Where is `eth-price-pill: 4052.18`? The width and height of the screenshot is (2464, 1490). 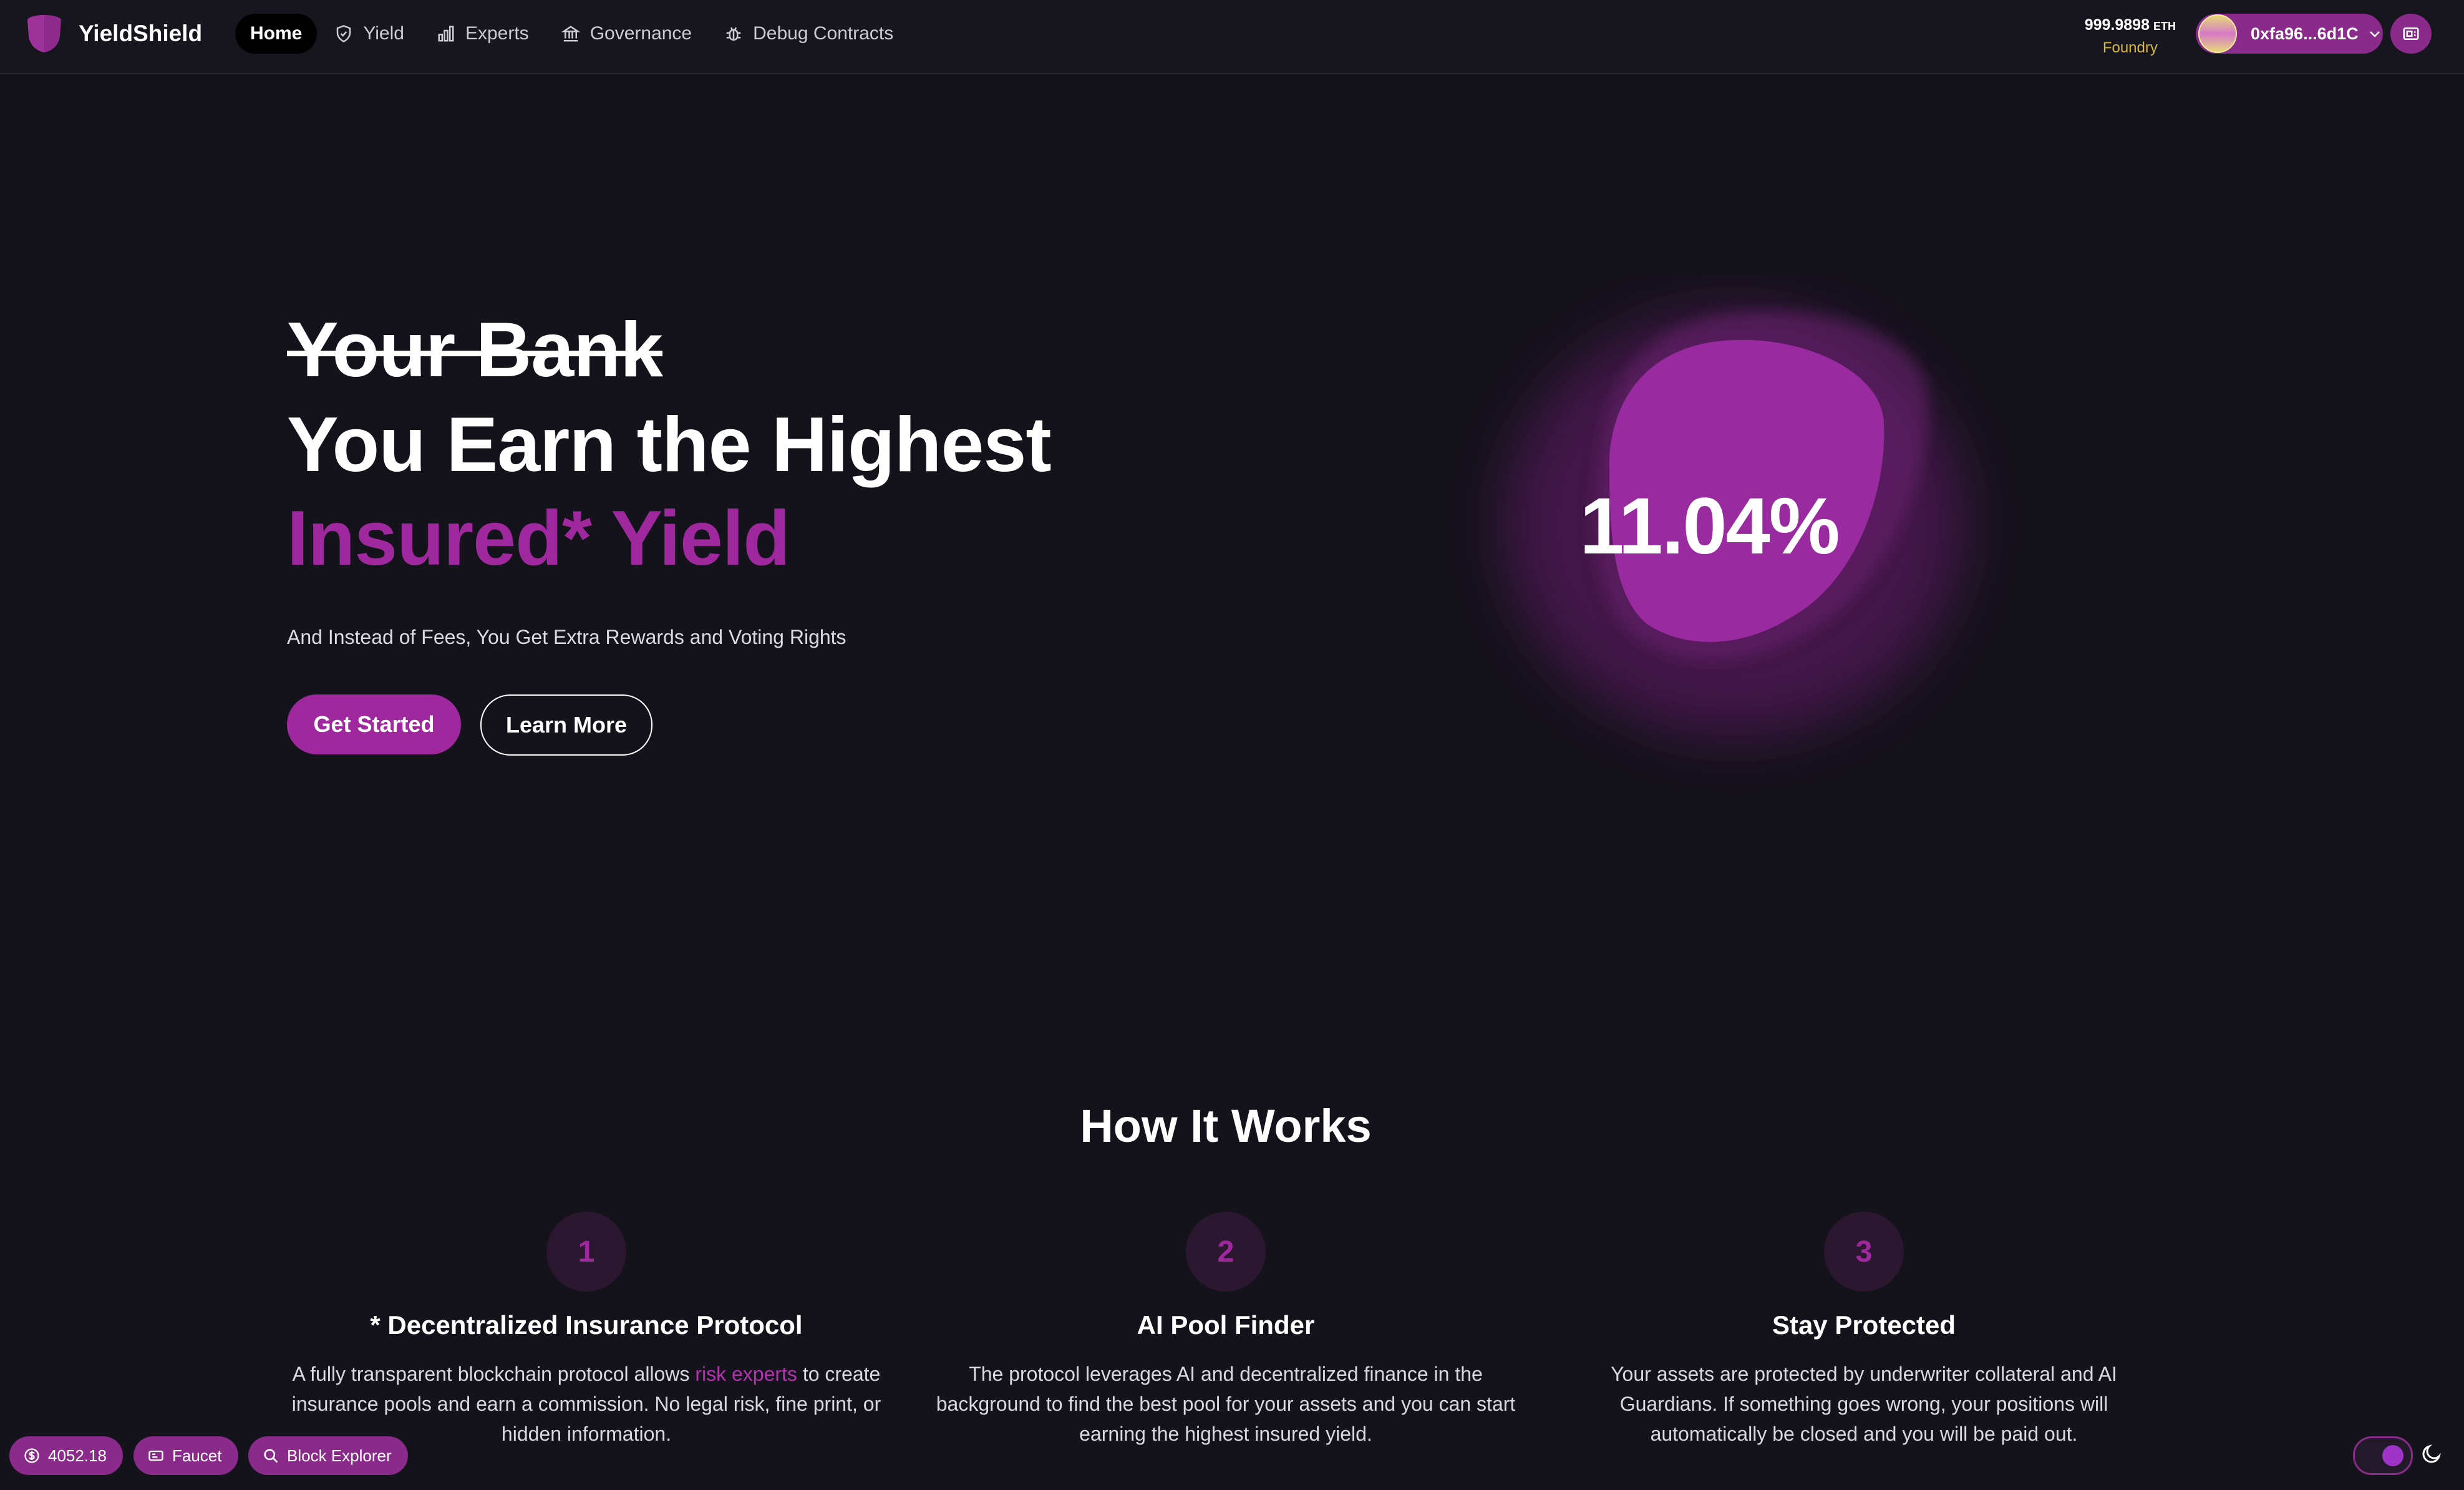 eth-price-pill: 4052.18 is located at coordinates (66, 1455).